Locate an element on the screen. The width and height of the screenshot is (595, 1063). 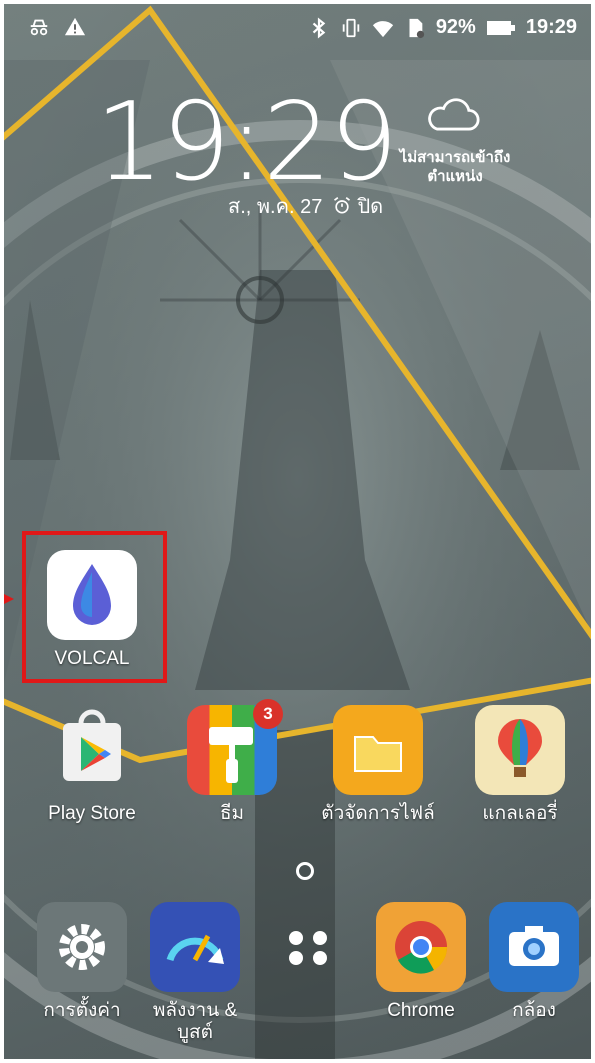
app-drawer-icon is located at coordinates (308, 947).